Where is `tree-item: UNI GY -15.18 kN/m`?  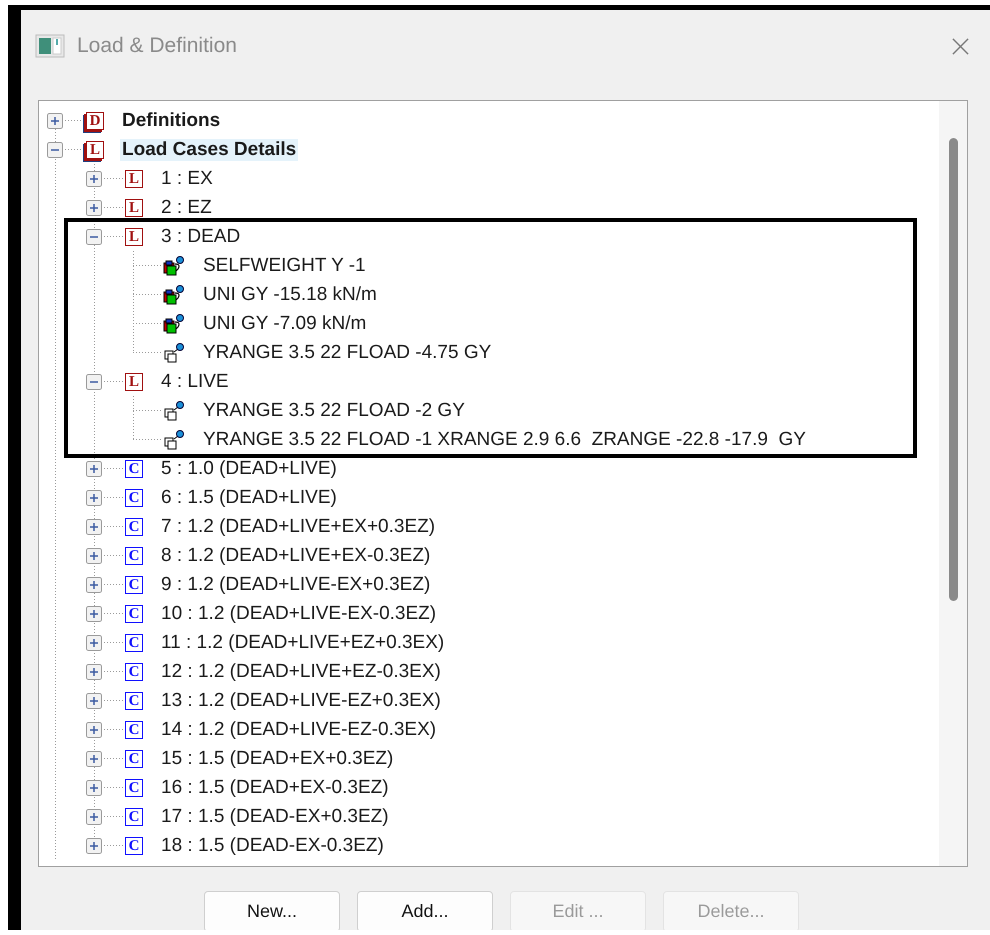
tree-item: UNI GY -15.18 kN/m is located at coordinates (290, 295).